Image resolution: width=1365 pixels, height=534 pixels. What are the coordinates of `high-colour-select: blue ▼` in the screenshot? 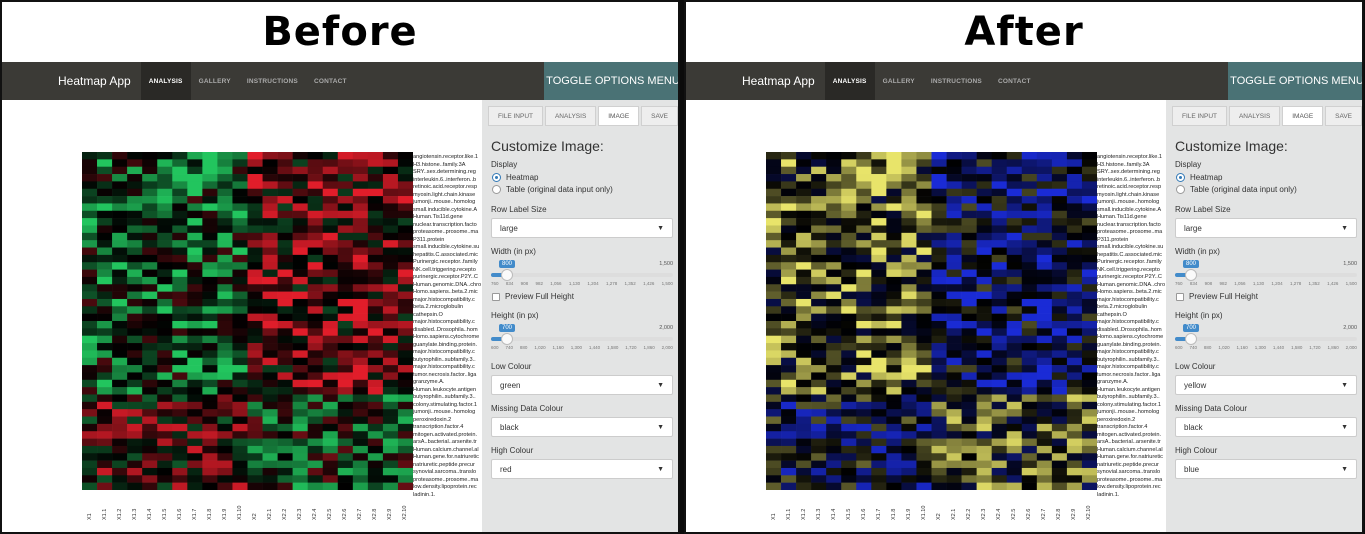 It's located at (1266, 469).